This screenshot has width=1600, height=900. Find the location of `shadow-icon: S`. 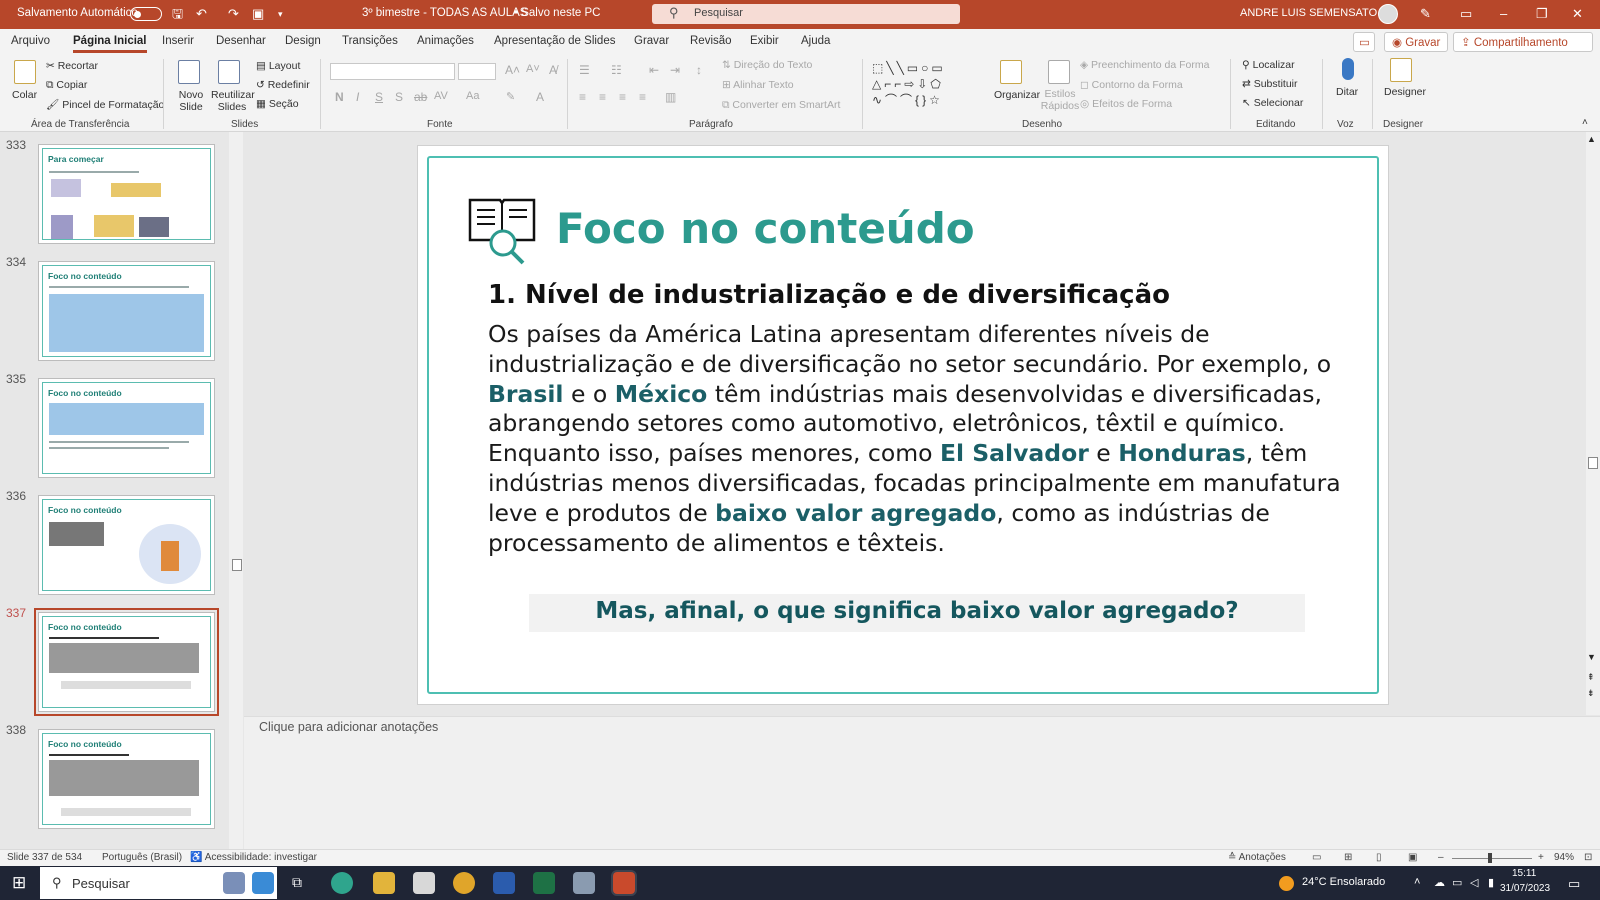

shadow-icon: S is located at coordinates (399, 97).